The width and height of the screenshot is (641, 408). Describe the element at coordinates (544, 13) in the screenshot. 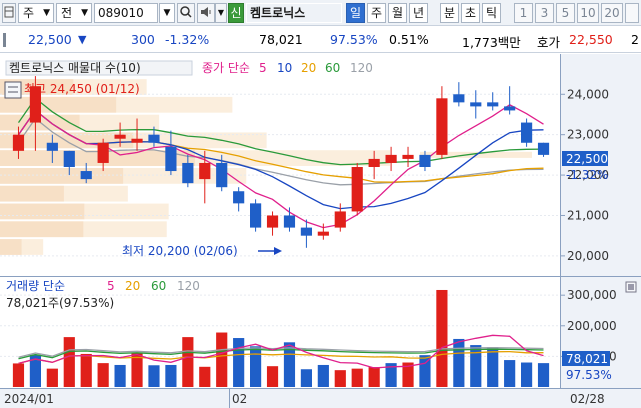

I see `interval-3-button: 3` at that location.